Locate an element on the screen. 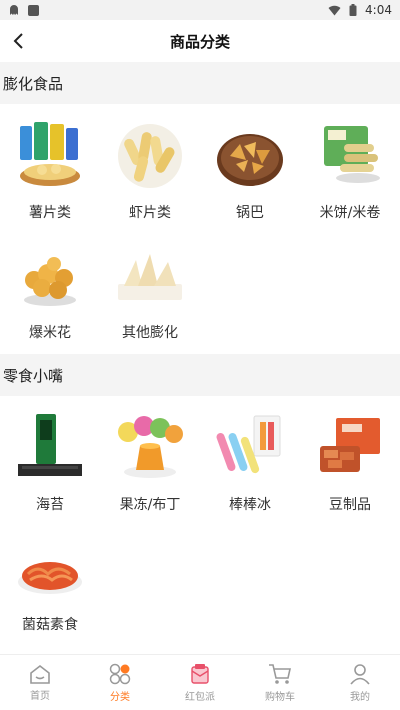 This screenshot has width=400, height=710. mushroom-snack-icon is located at coordinates (50, 578).